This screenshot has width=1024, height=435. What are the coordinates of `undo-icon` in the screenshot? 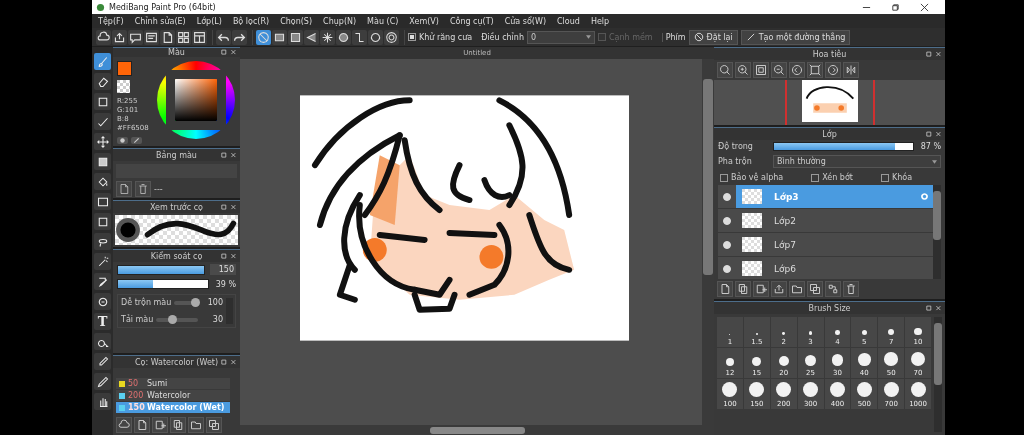 It's located at (223, 37).